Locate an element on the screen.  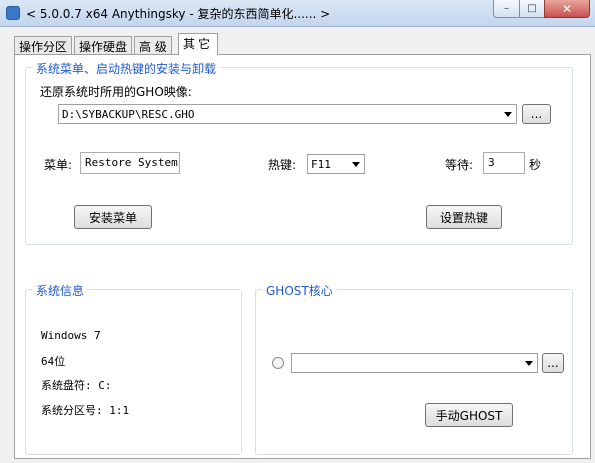
maximize-button: □ is located at coordinates (532, 9).